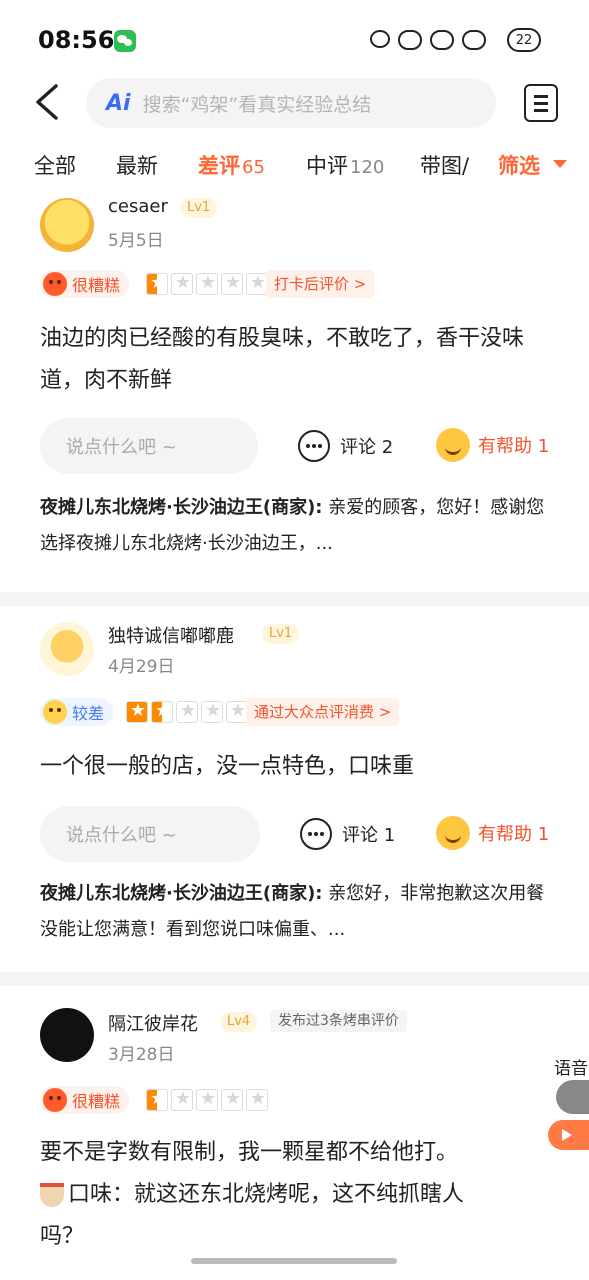  What do you see at coordinates (560, 164) in the screenshot?
I see `caret-down-icon` at bounding box center [560, 164].